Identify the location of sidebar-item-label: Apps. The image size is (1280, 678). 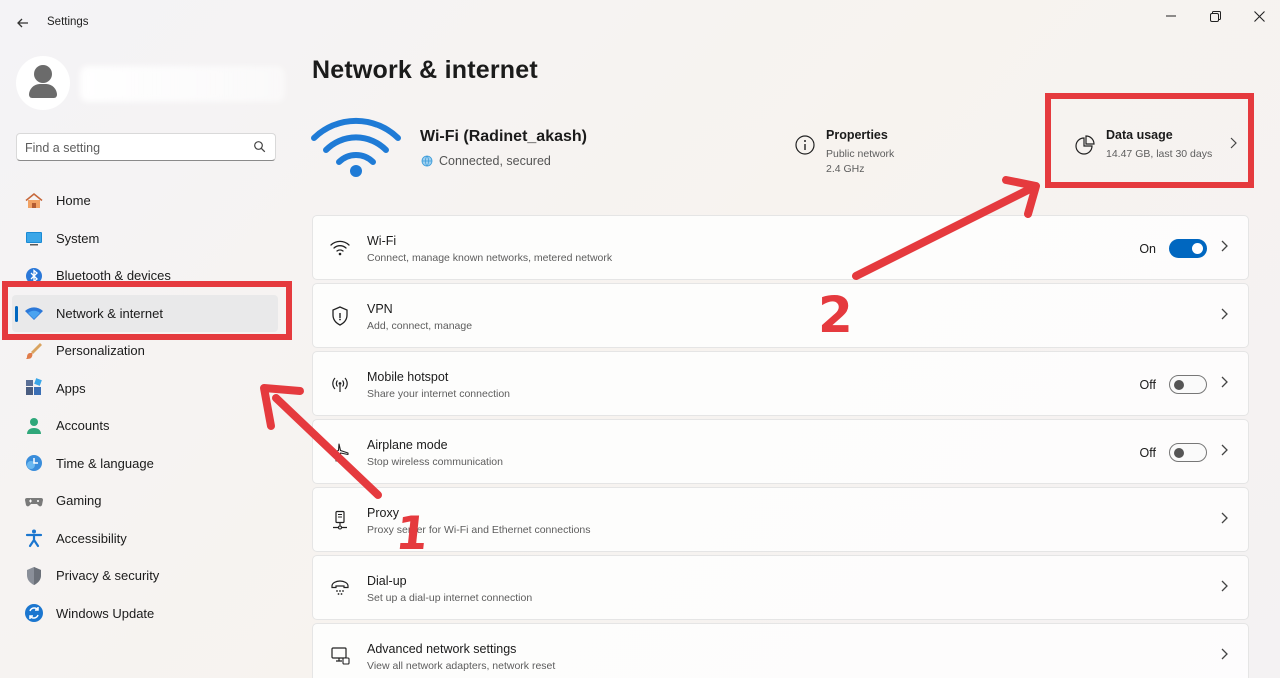
(71, 388).